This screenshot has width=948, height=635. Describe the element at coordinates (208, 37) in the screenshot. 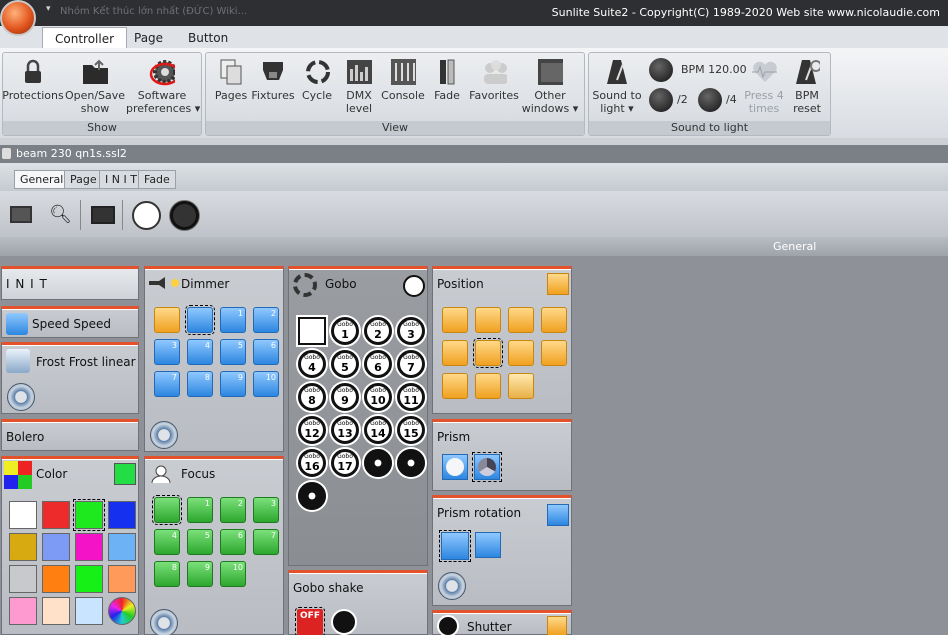

I see `tab-button: Button` at that location.